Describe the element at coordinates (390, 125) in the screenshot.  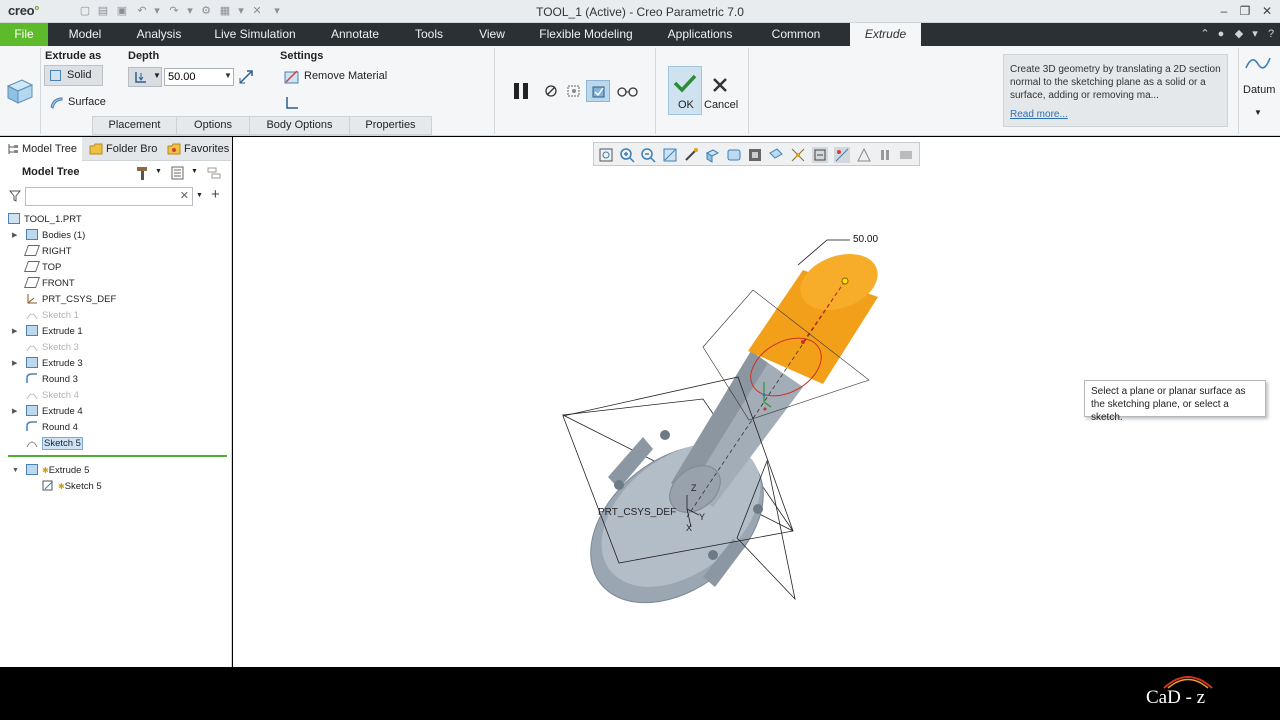
I see `tab-properties: Properties` at that location.